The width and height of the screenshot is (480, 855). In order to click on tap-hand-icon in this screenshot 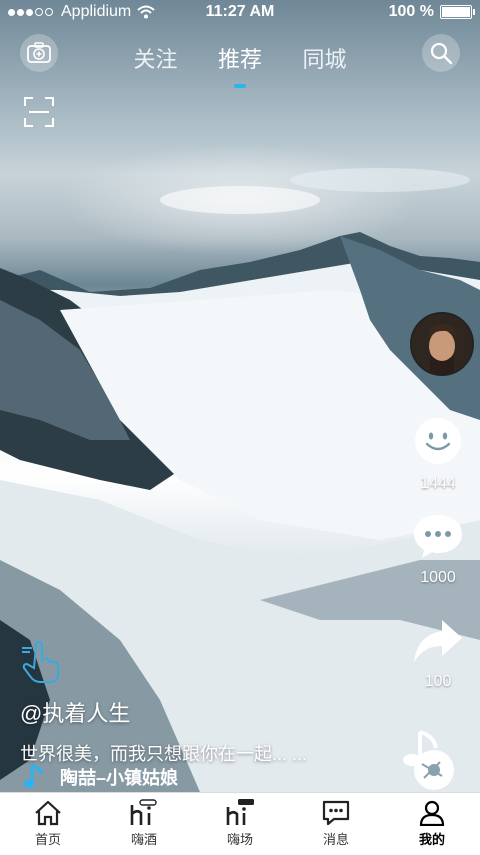, I will do `click(40, 661)`.